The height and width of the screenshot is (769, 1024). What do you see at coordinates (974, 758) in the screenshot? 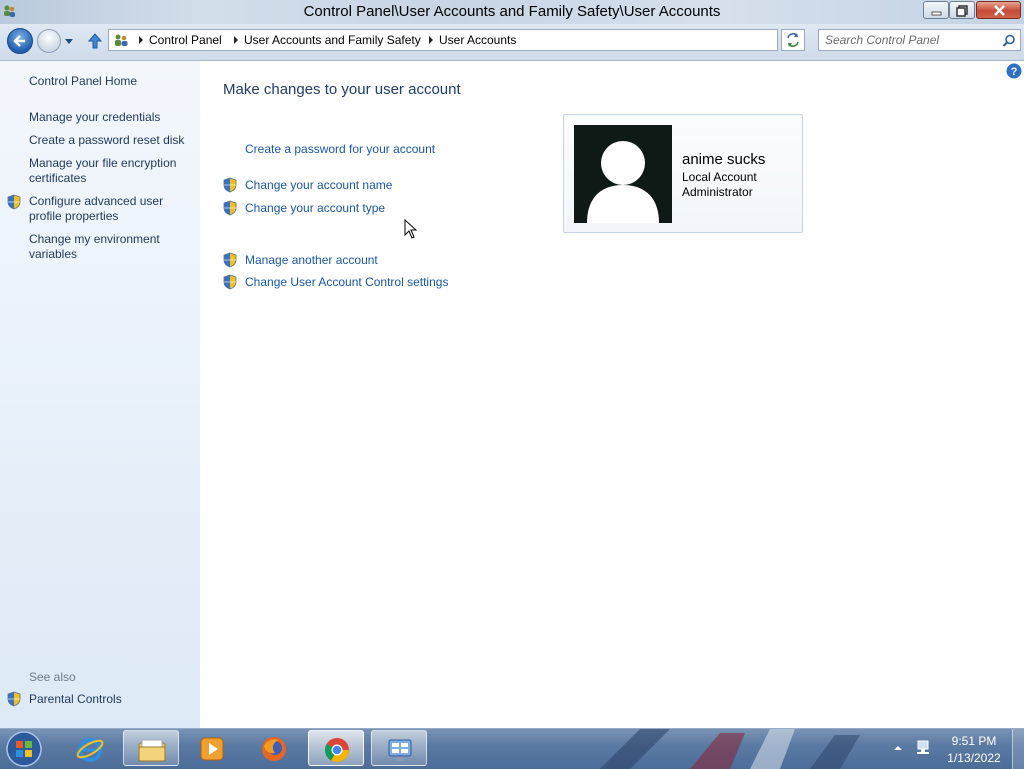
I see `clock-date: 1/13/2022` at bounding box center [974, 758].